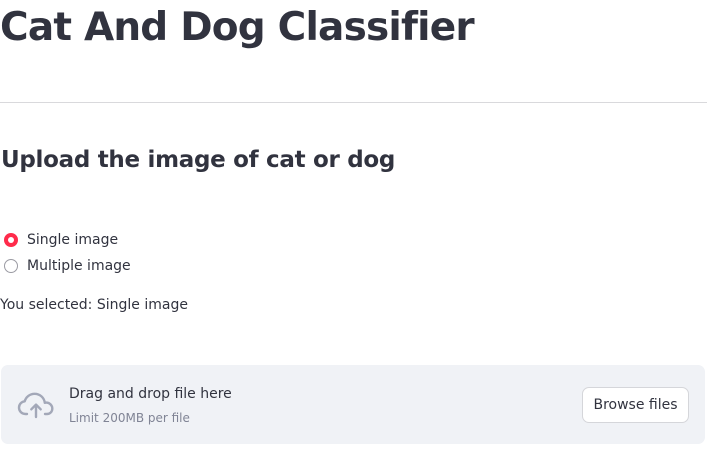 This screenshot has width=707, height=450. Describe the element at coordinates (11, 266) in the screenshot. I see `radio-unchecked-icon` at that location.